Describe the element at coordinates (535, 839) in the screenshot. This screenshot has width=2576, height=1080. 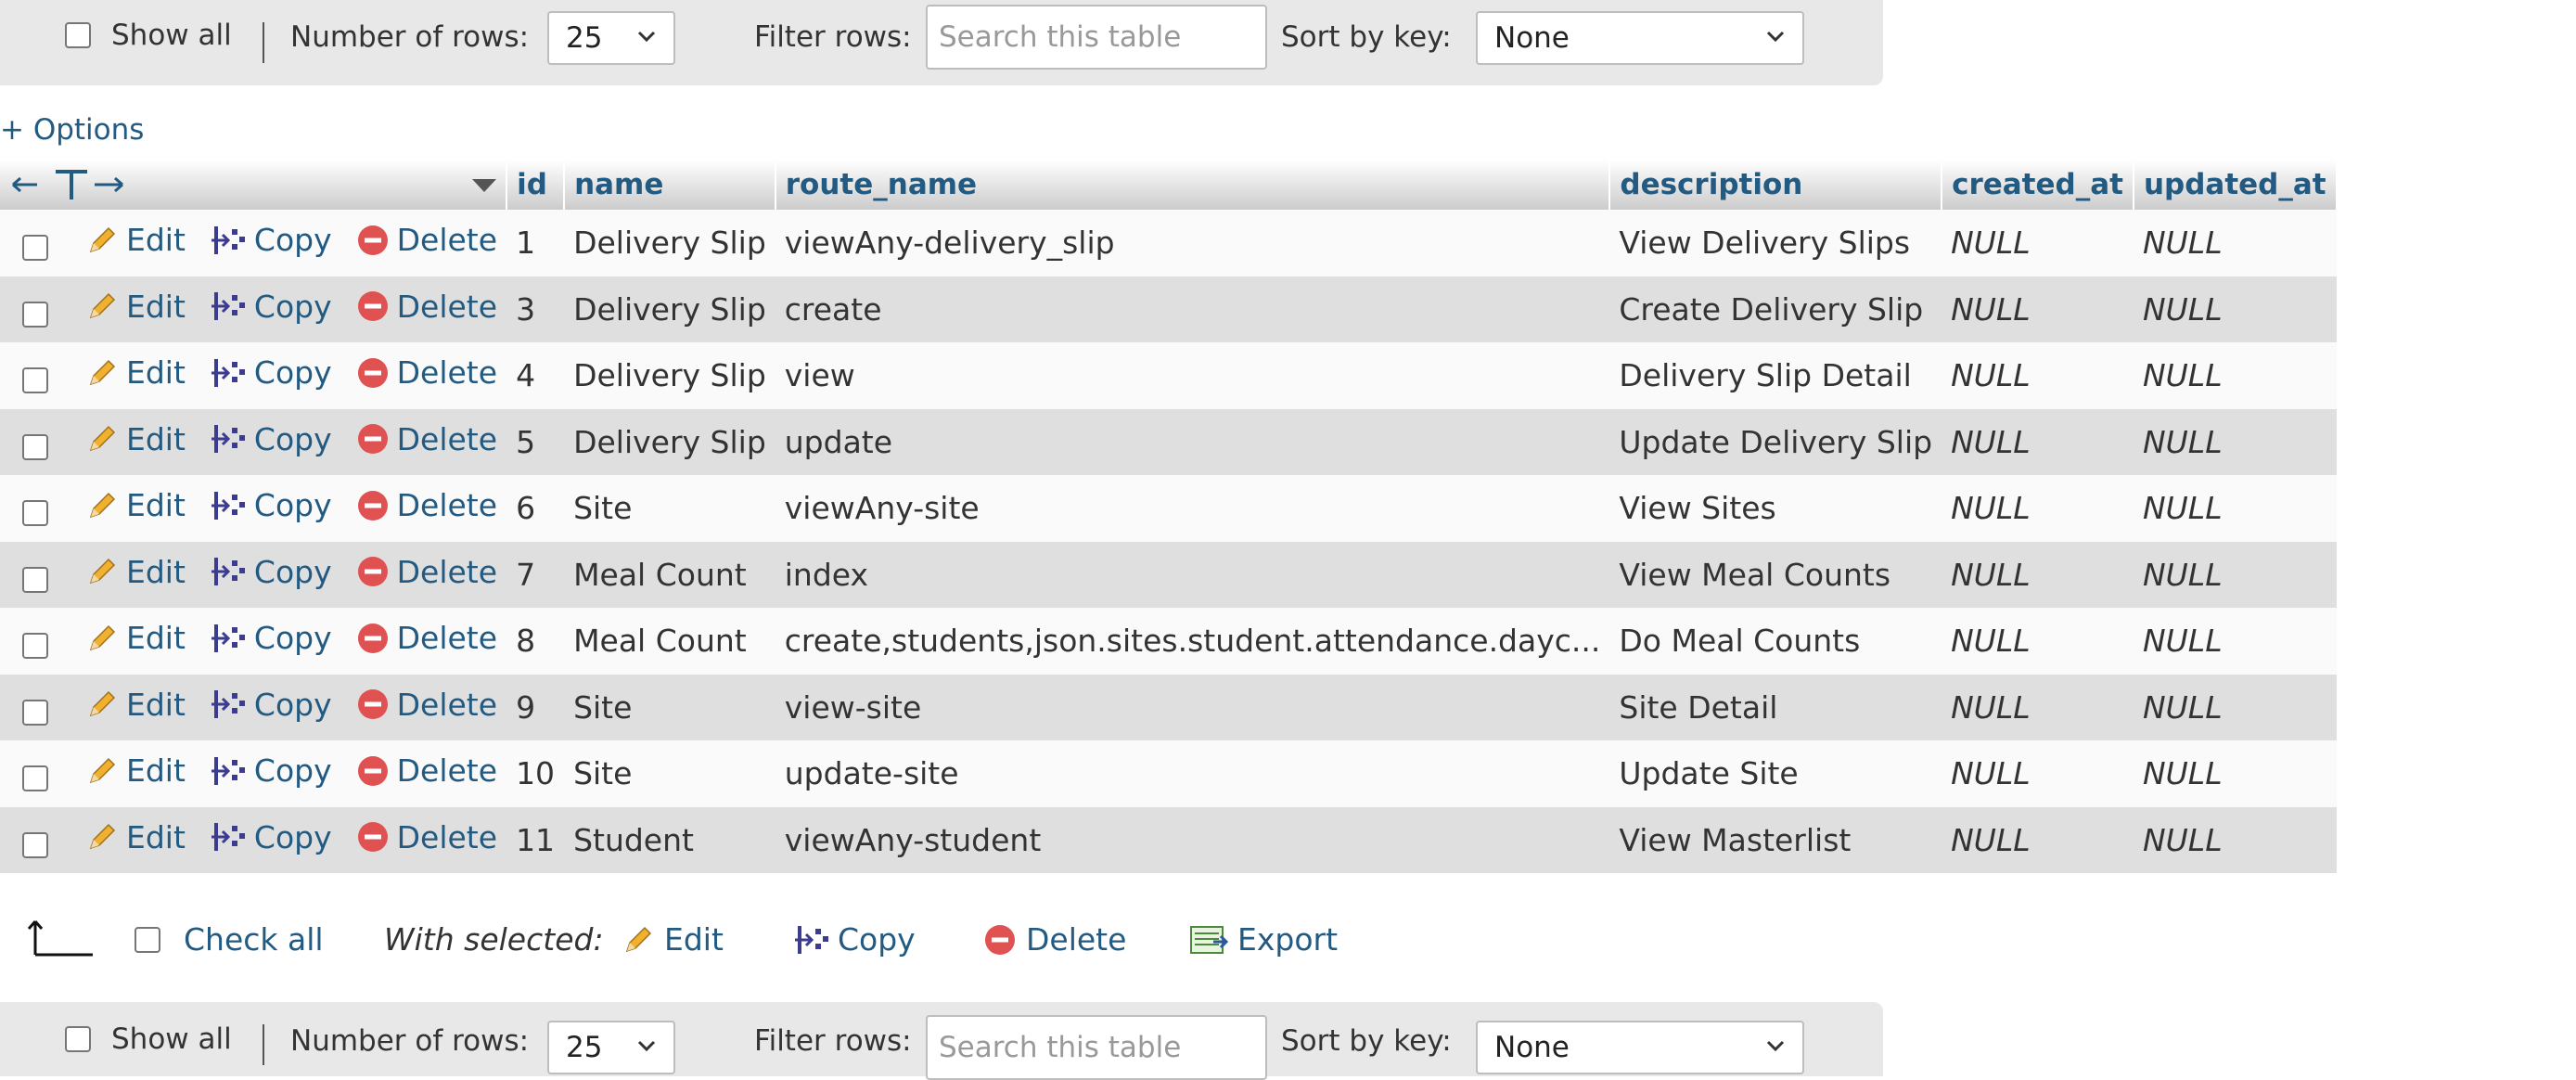
I see `cell-id: 11` at that location.